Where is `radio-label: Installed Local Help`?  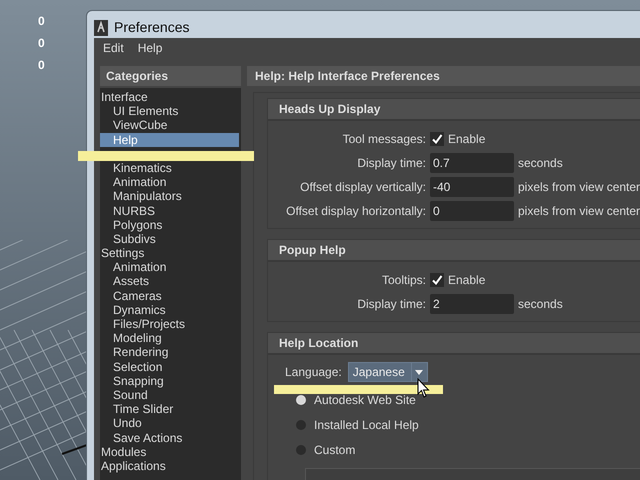 radio-label: Installed Local Help is located at coordinates (366, 425).